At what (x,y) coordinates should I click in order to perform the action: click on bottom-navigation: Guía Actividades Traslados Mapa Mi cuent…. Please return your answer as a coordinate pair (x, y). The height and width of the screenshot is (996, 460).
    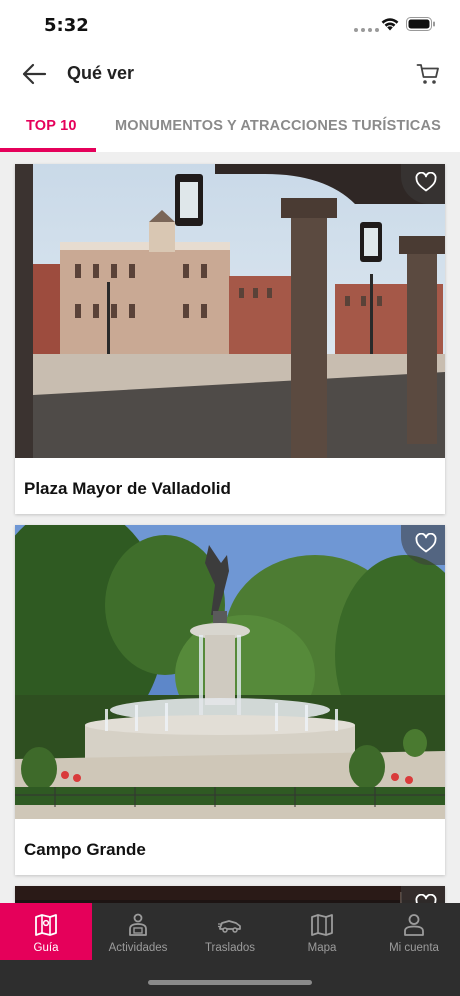
    Looking at the image, I should click on (230, 931).